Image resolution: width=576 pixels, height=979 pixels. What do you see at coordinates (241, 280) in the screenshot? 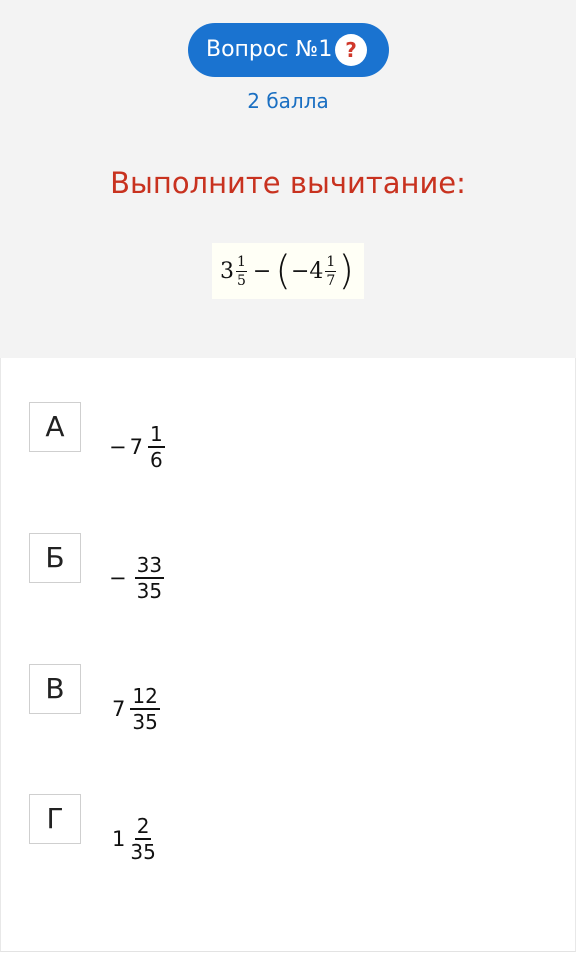
I see `expr-den-1: 5` at bounding box center [241, 280].